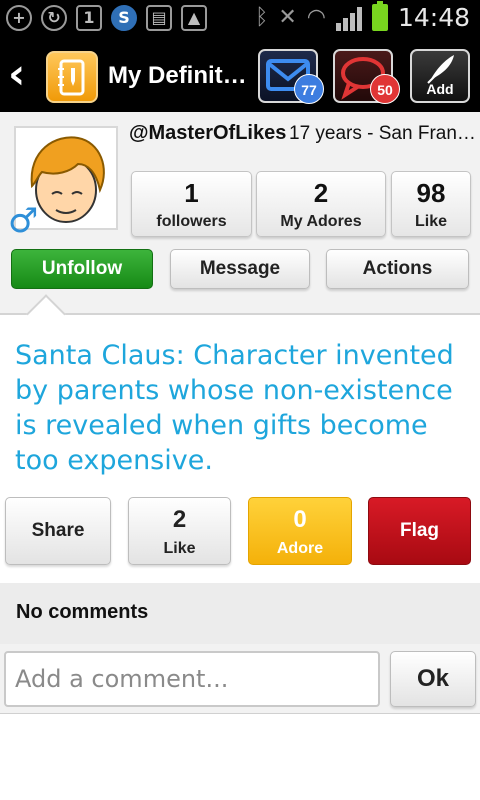 The image size is (480, 800). I want to click on skype-icon: S, so click(124, 18).